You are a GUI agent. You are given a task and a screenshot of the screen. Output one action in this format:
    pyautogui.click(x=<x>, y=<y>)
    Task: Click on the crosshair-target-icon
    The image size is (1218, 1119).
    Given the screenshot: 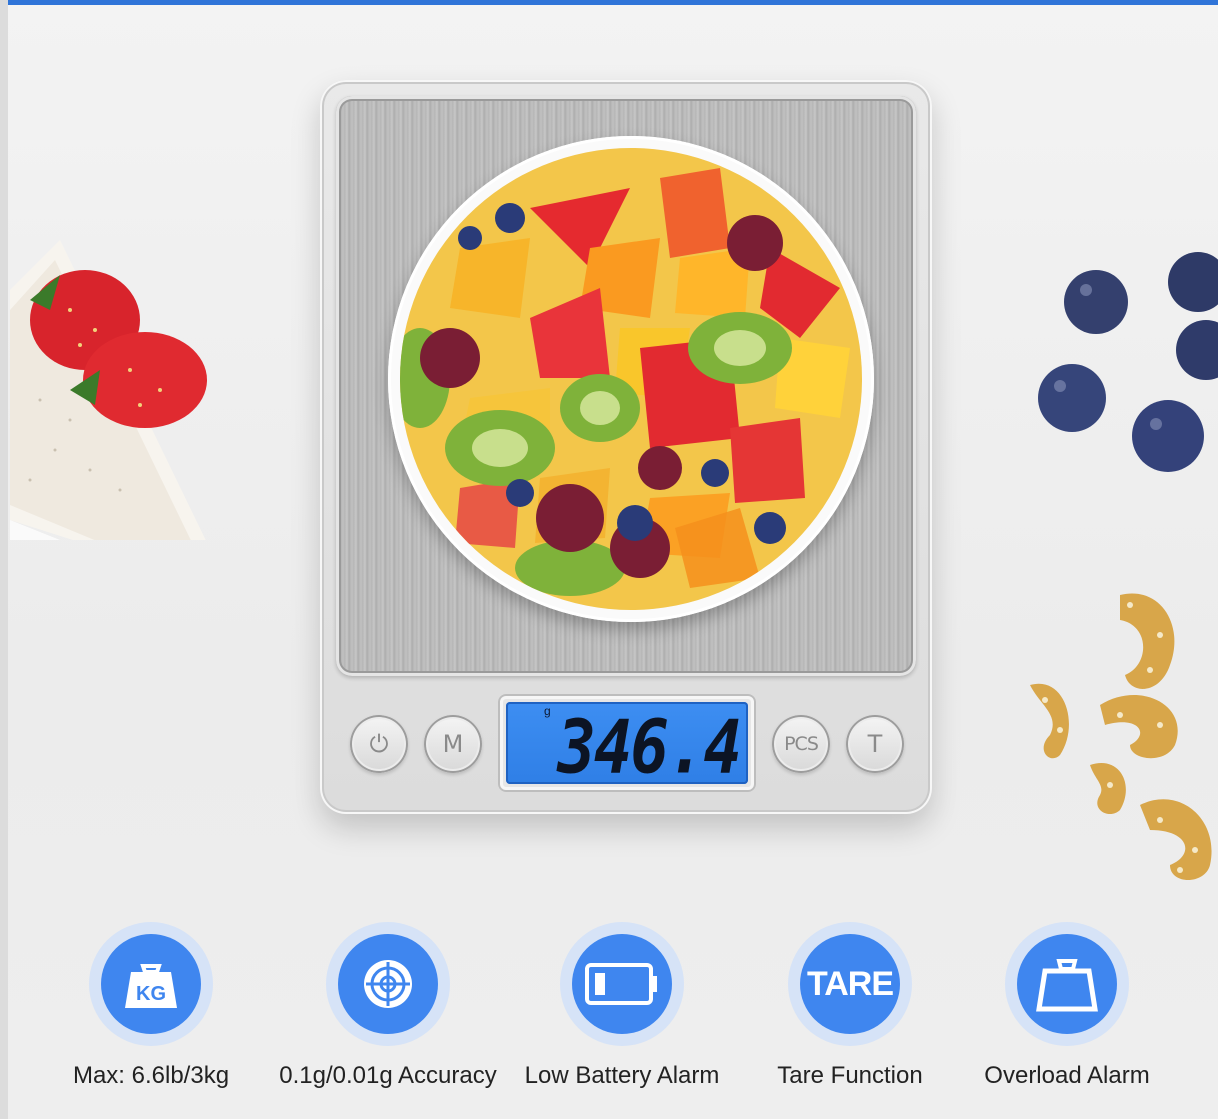 What is the action you would take?
    pyautogui.click(x=388, y=984)
    